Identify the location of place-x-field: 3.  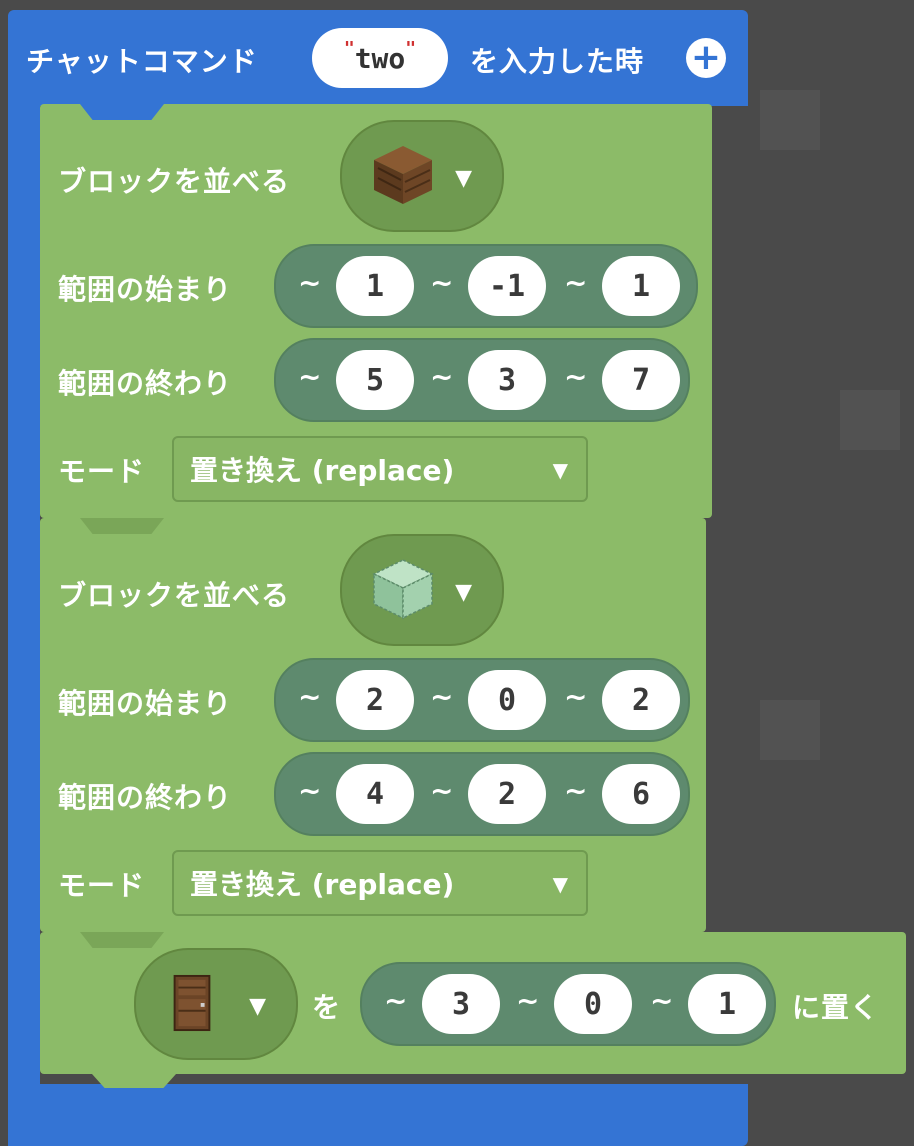
(461, 1004).